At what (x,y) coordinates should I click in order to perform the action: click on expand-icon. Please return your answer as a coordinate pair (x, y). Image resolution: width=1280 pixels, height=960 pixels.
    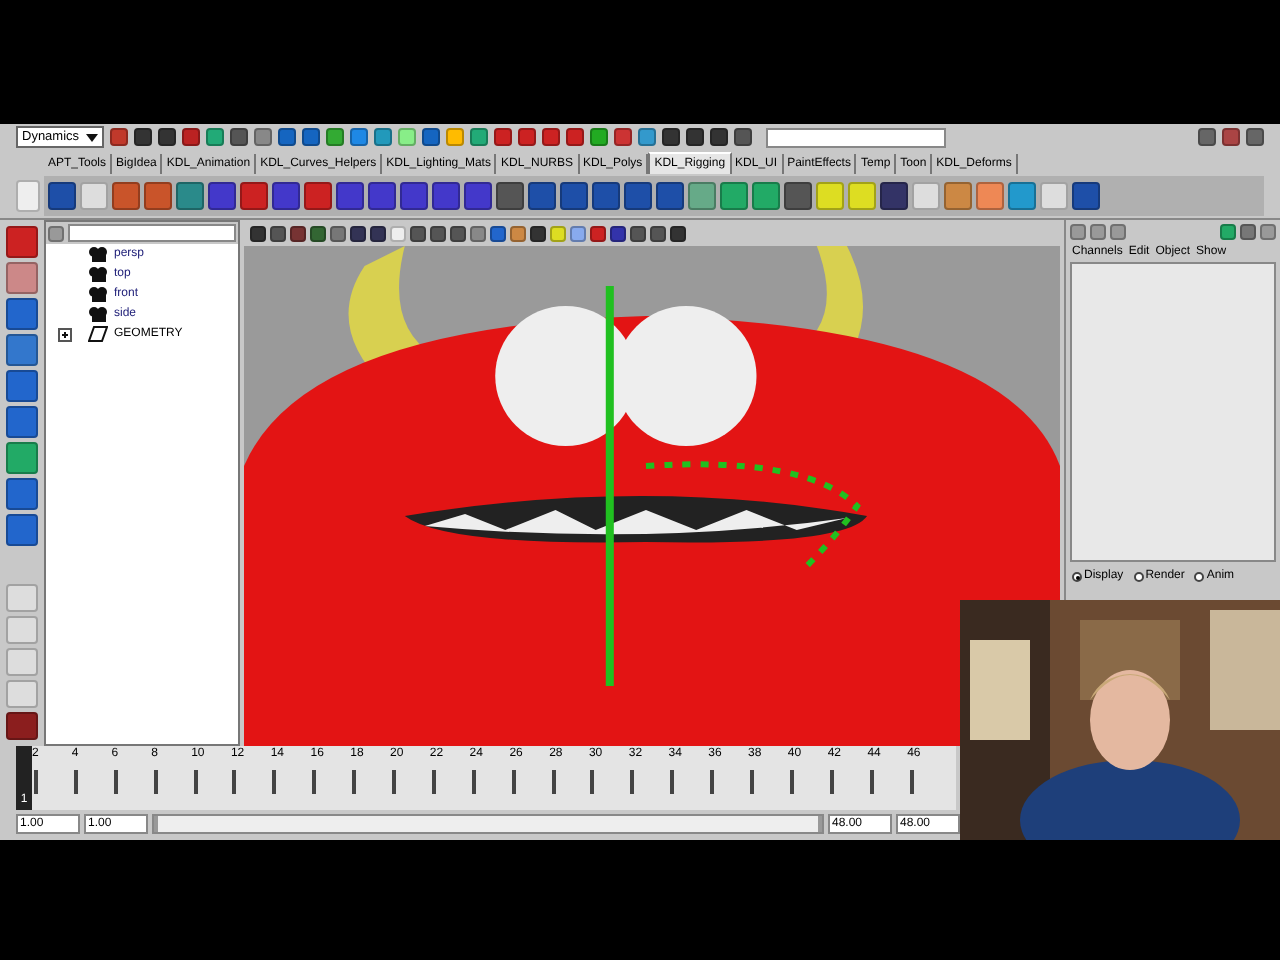
    Looking at the image, I should click on (64, 334).